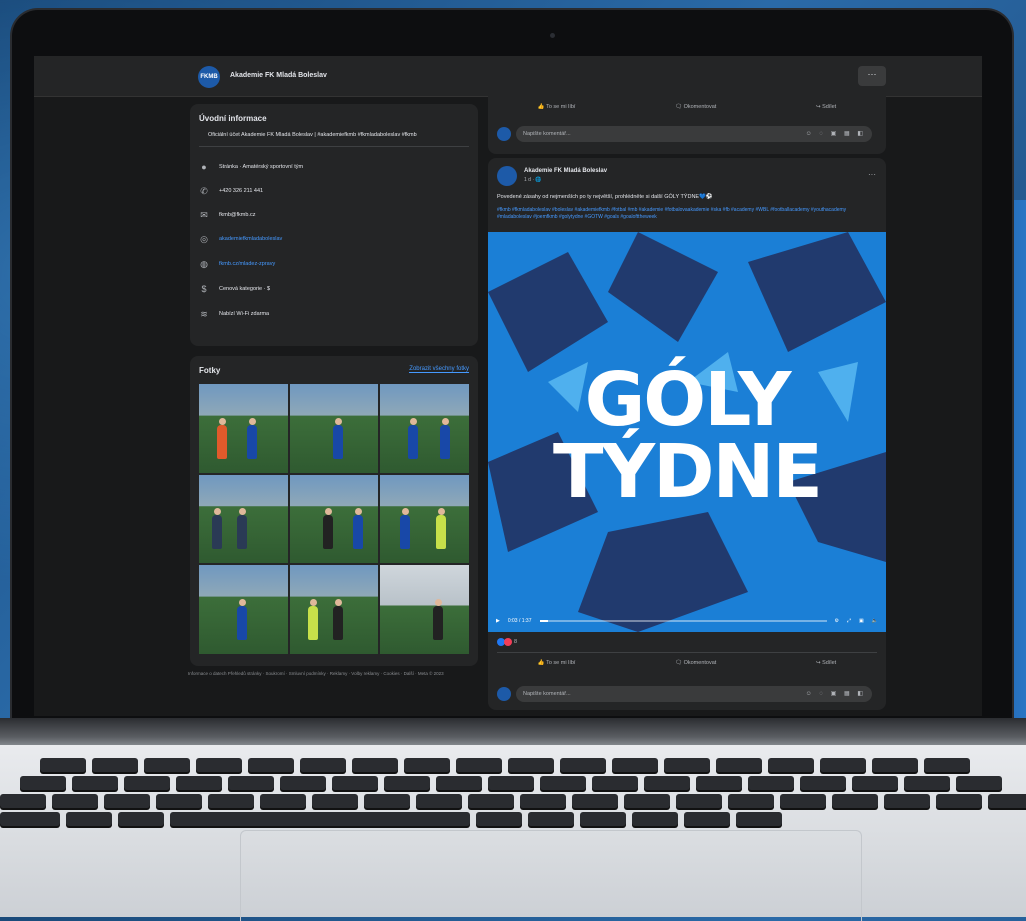 This screenshot has height=921, width=1026. I want to click on video-title-line2: TÝDNE, so click(688, 472).